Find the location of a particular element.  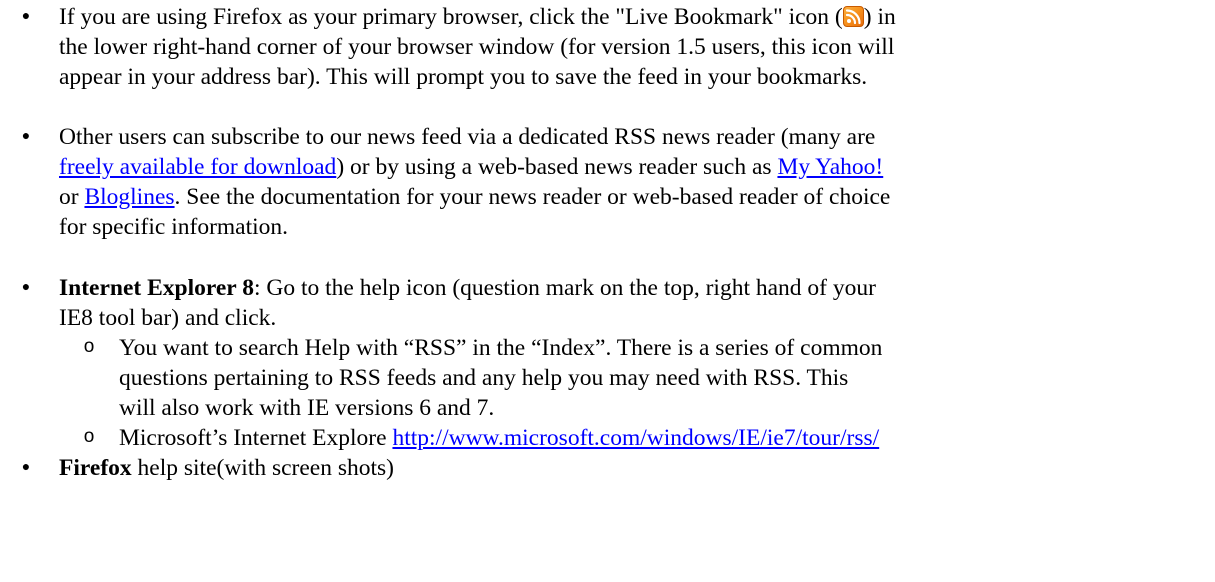

paragraph-line: for specific information. is located at coordinates (174, 227).